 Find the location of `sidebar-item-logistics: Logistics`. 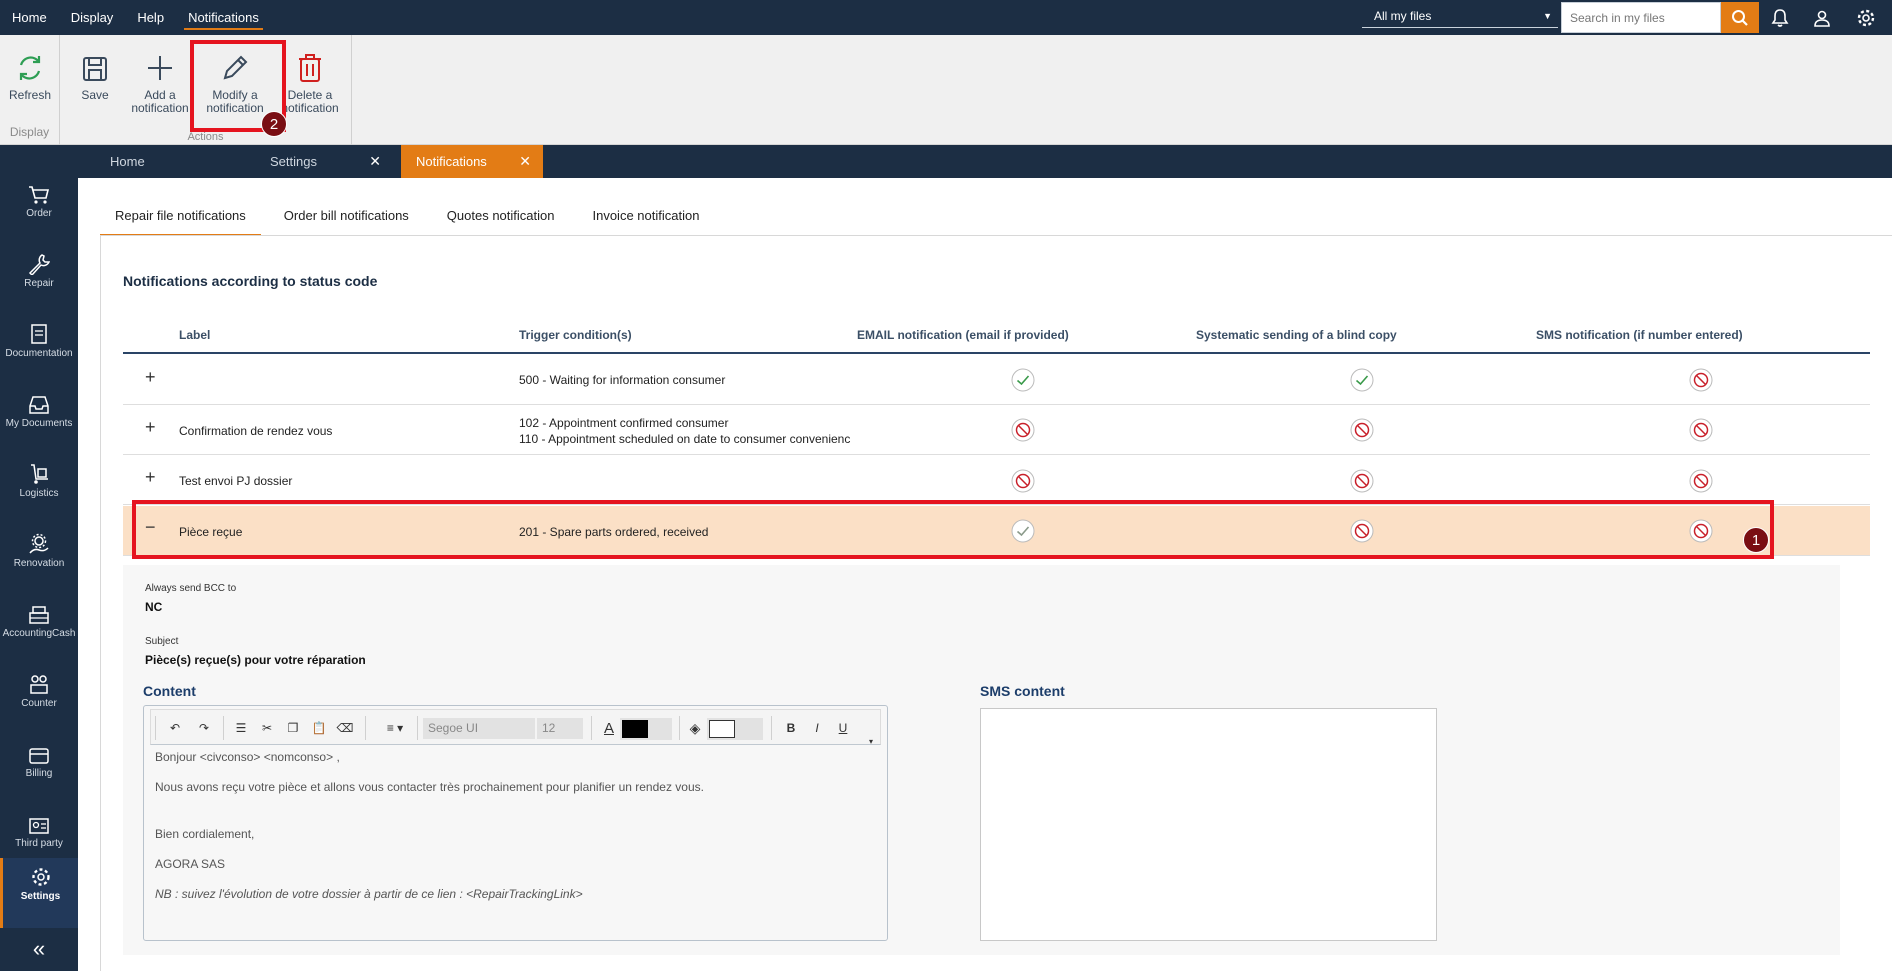

sidebar-item-logistics: Logistics is located at coordinates (39, 490).